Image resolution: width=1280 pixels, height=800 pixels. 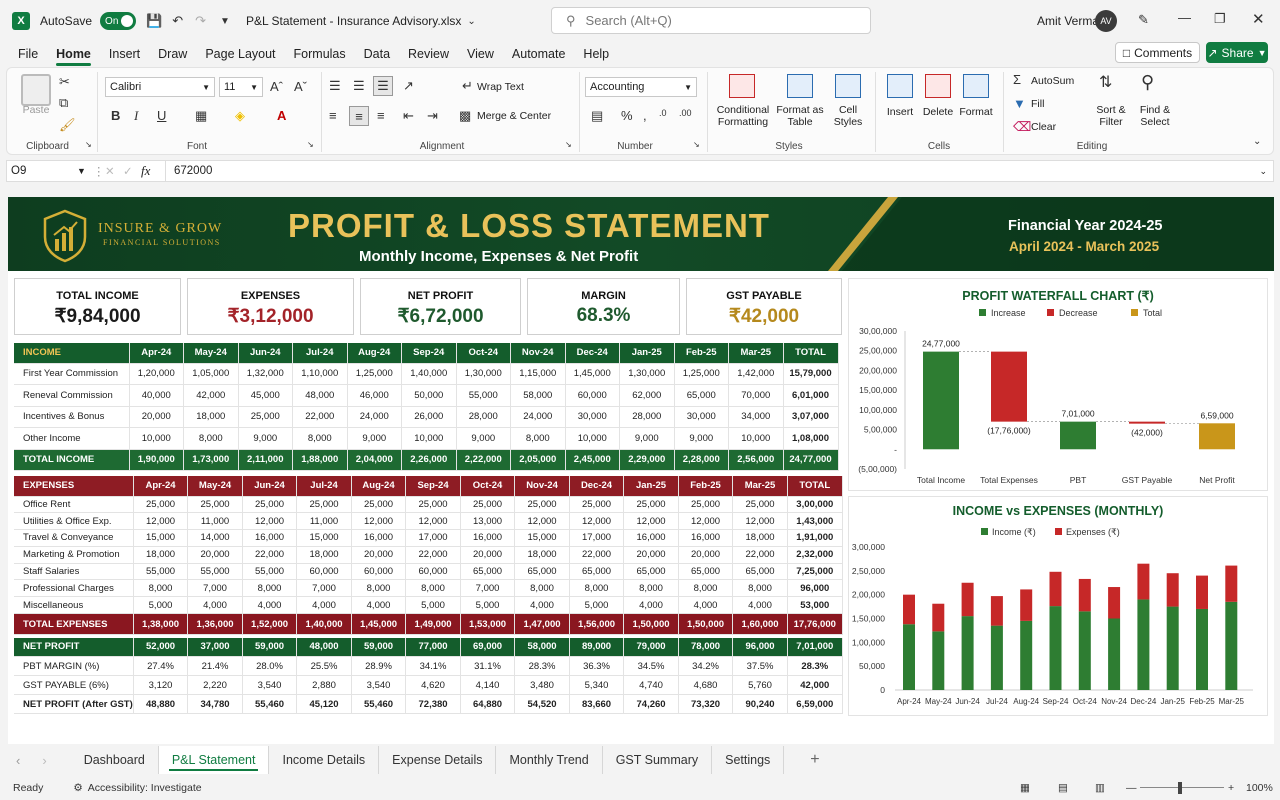 What do you see at coordinates (1105, 82) in the screenshot?
I see `sort-filter-icon: ⇅` at bounding box center [1105, 82].